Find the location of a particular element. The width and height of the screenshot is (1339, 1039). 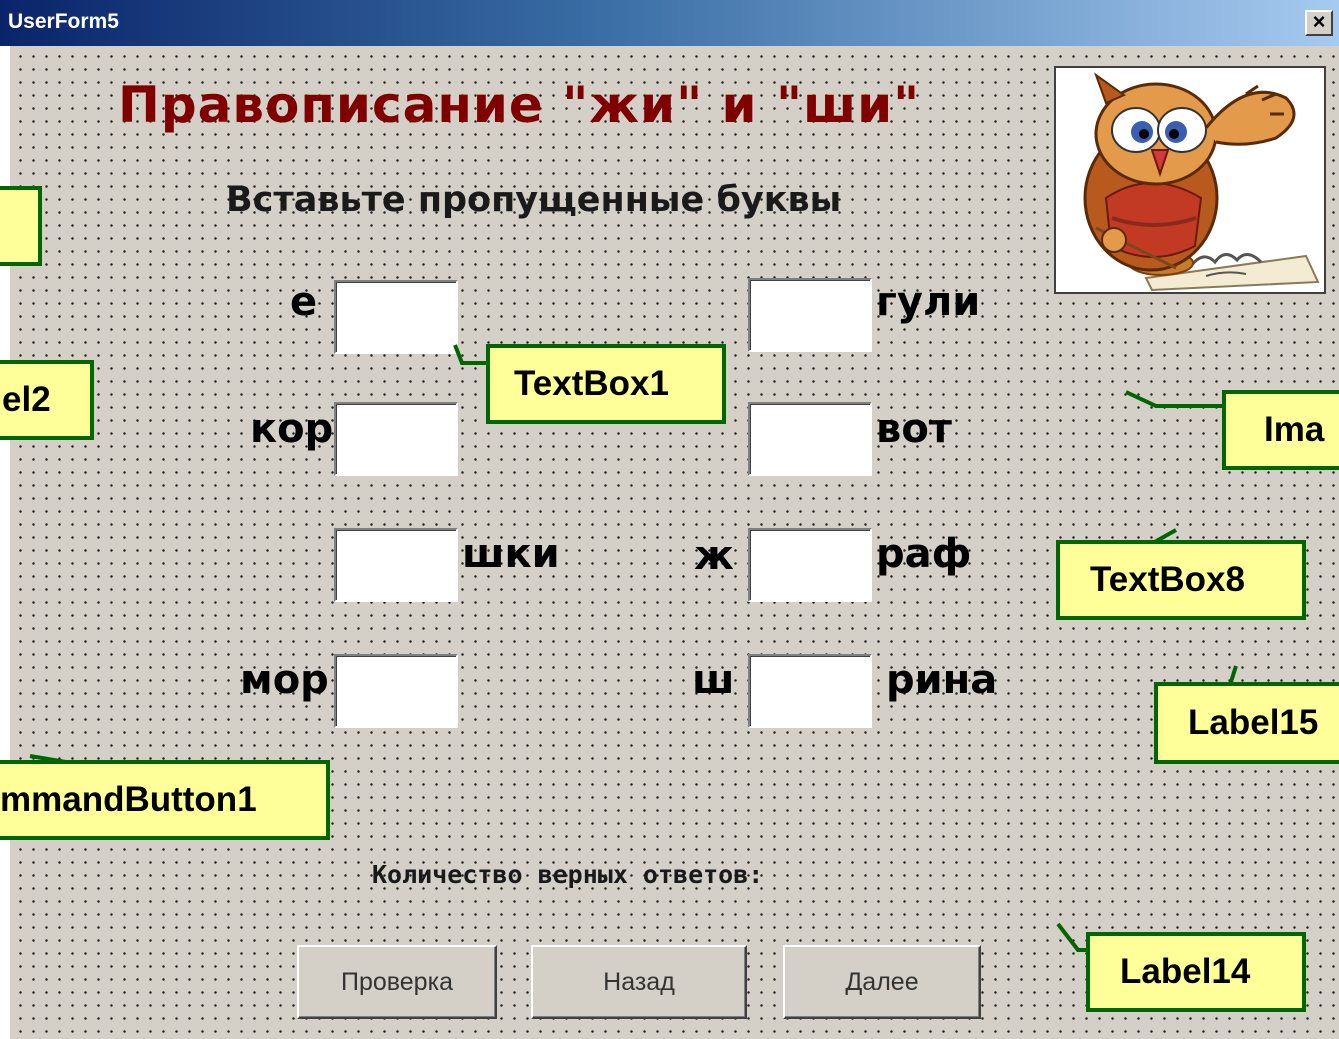

form-subtitle: Вставьте пропущенные буквы is located at coordinates (534, 200).